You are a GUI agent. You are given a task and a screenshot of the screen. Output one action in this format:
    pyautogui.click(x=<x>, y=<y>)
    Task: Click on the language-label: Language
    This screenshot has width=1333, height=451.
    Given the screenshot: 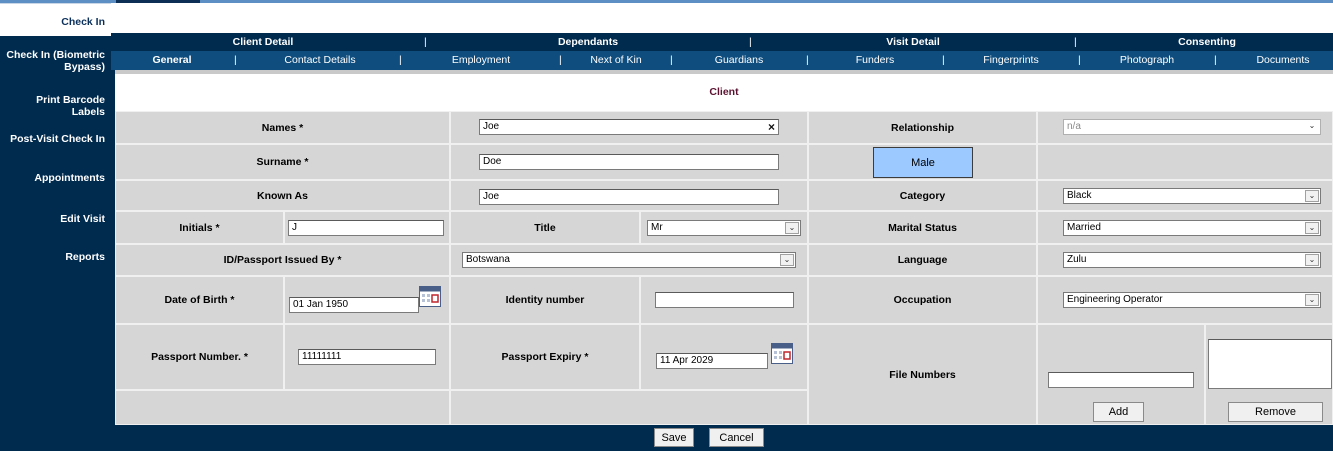 What is the action you would take?
    pyautogui.click(x=922, y=260)
    